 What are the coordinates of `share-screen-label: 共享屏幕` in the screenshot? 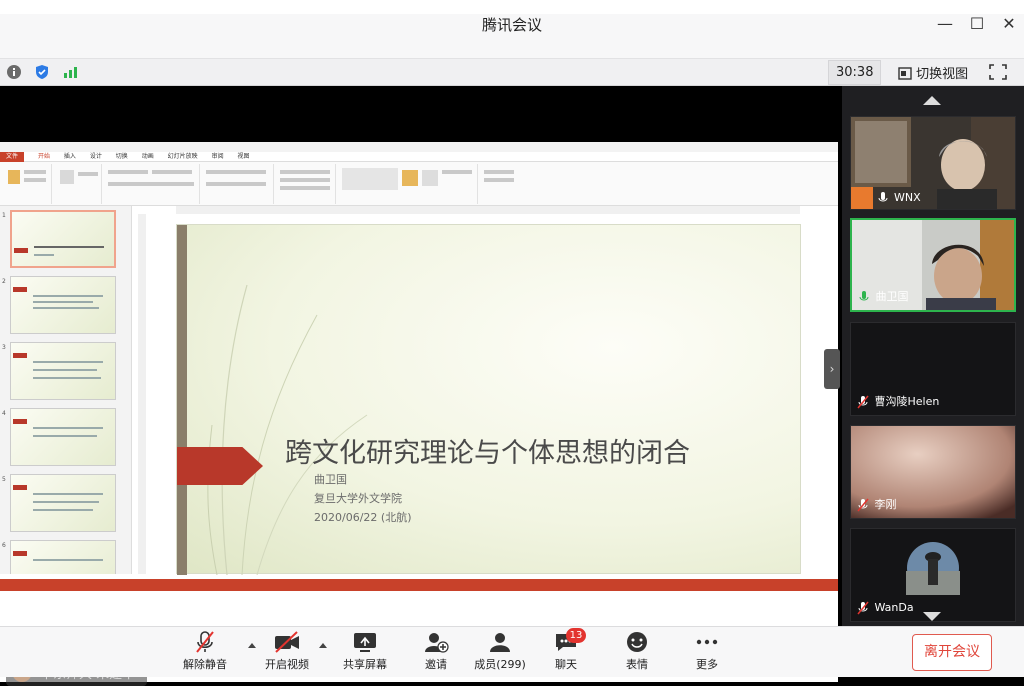 It's located at (365, 664).